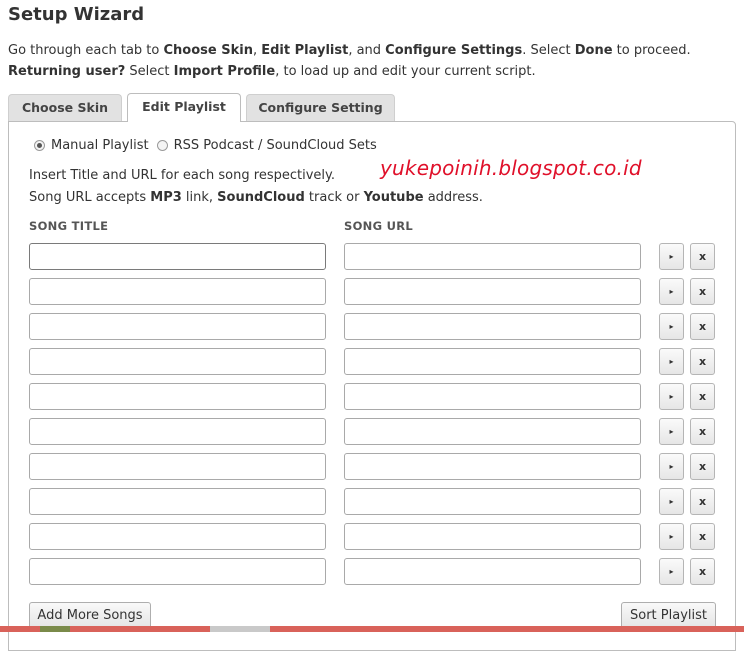  Describe the element at coordinates (149, 71) in the screenshot. I see `intro-text-part: Select` at that location.